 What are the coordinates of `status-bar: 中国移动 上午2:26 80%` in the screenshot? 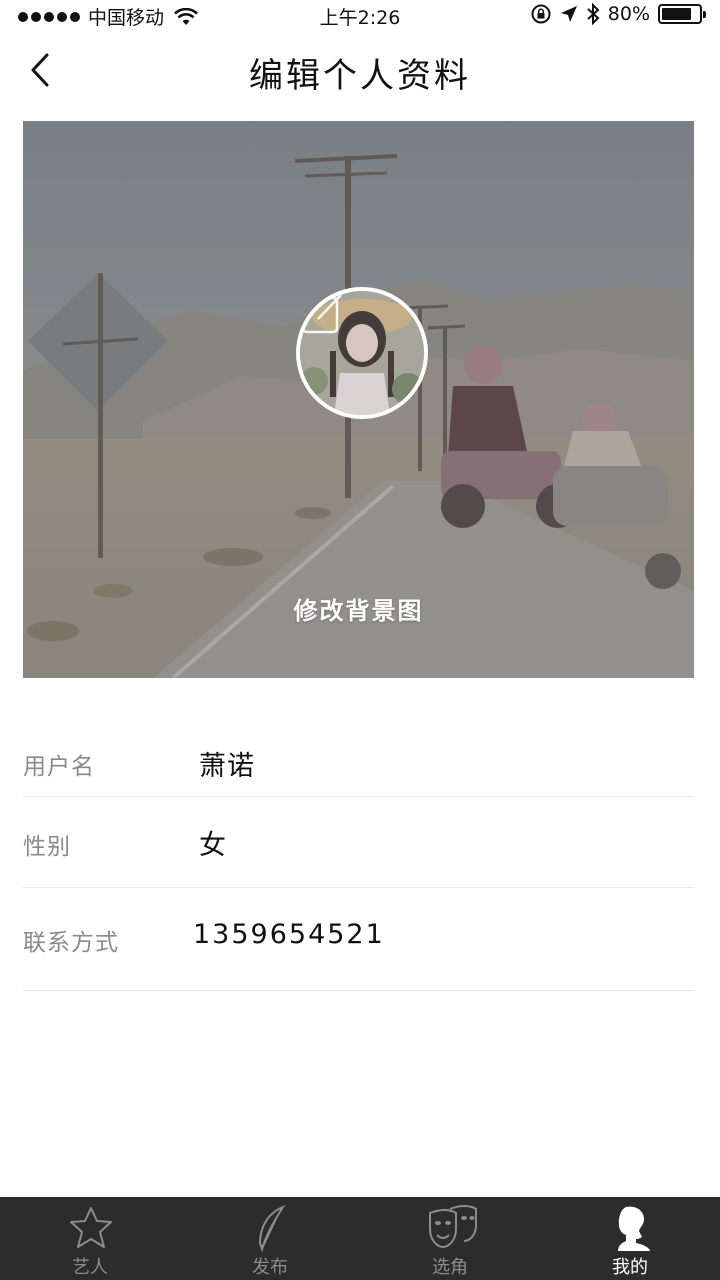 It's located at (360, 15).